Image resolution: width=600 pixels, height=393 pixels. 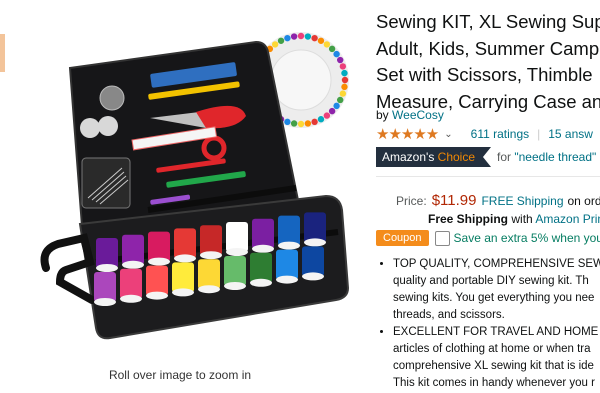 I want to click on title-line: Sewing KIT, XL Sewing Sup, so click(x=488, y=21).